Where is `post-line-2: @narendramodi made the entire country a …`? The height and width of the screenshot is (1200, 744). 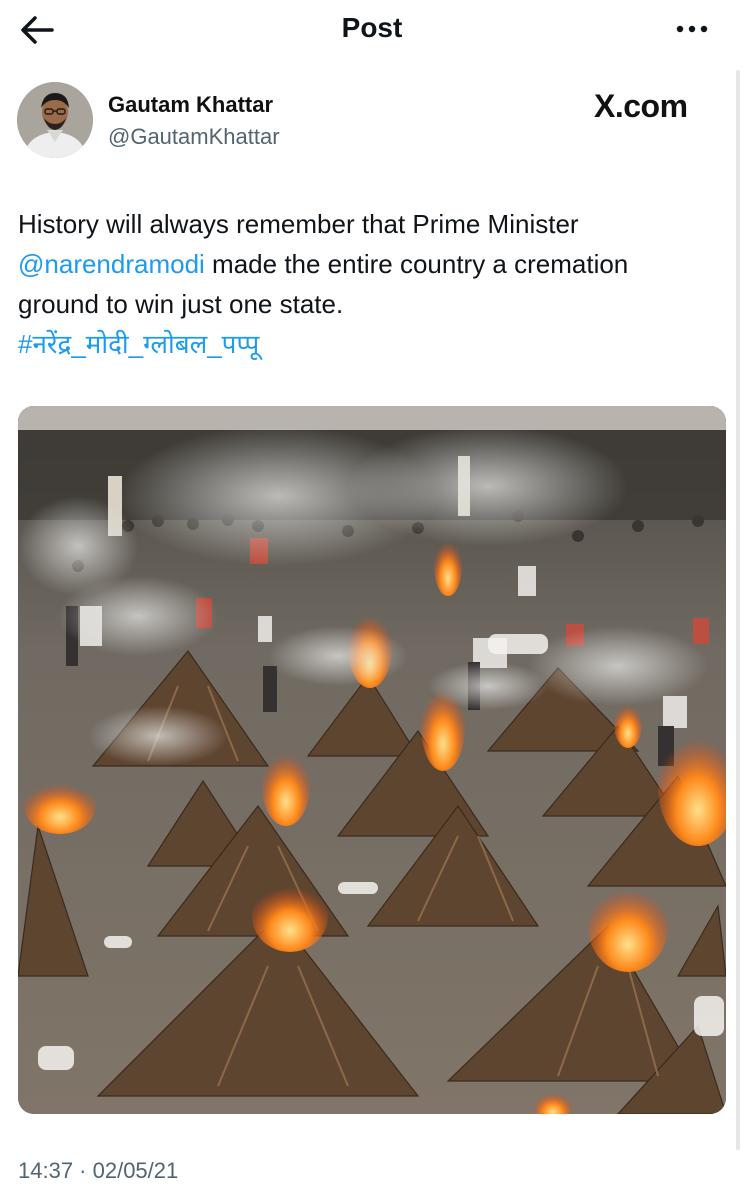
post-line-2: @narendramodi made the entire country a … is located at coordinates (374, 264).